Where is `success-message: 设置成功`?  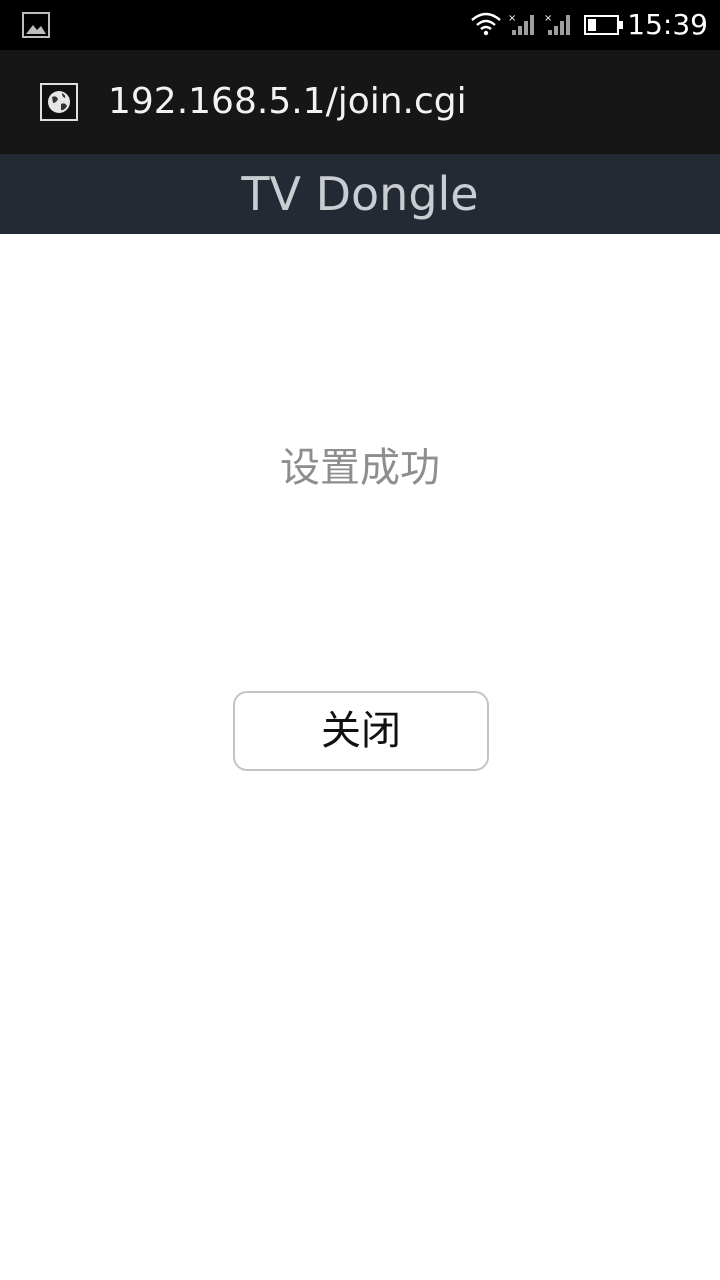 success-message: 设置成功 is located at coordinates (360, 468).